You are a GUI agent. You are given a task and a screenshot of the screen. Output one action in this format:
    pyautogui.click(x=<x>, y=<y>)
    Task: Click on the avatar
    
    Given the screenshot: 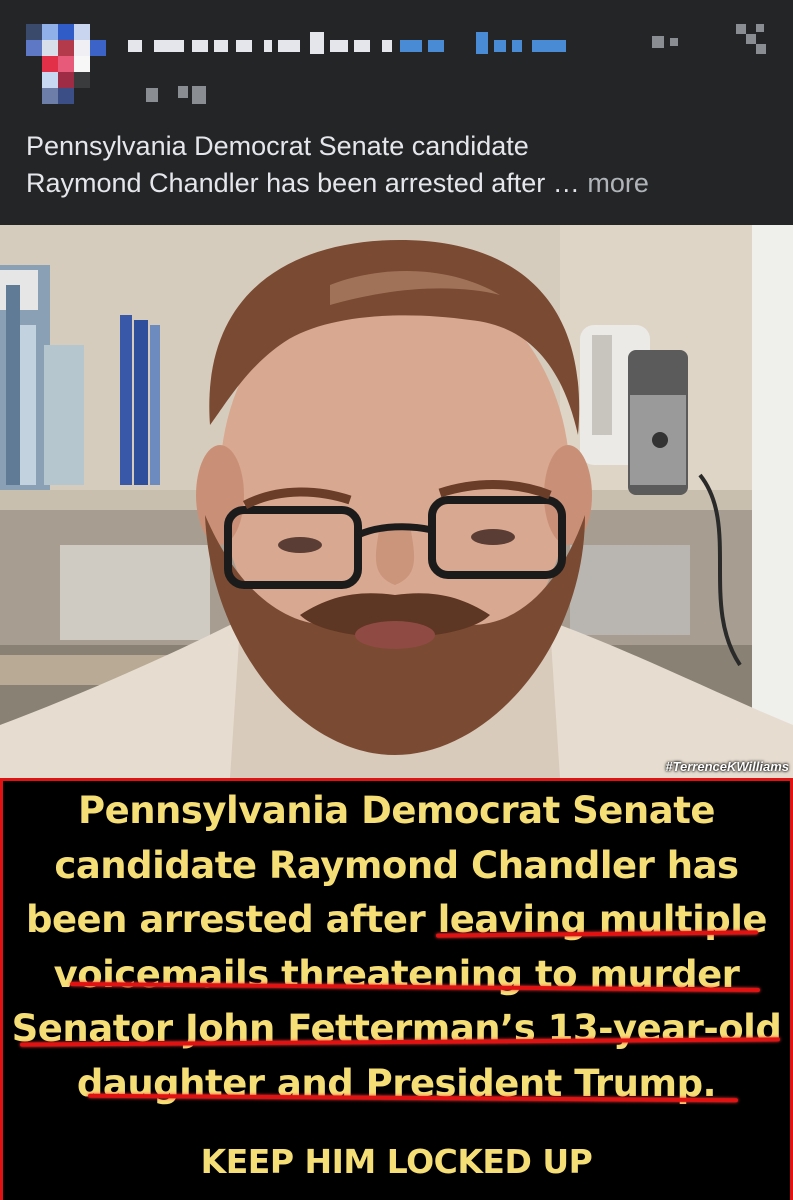 What is the action you would take?
    pyautogui.click(x=66, y=64)
    